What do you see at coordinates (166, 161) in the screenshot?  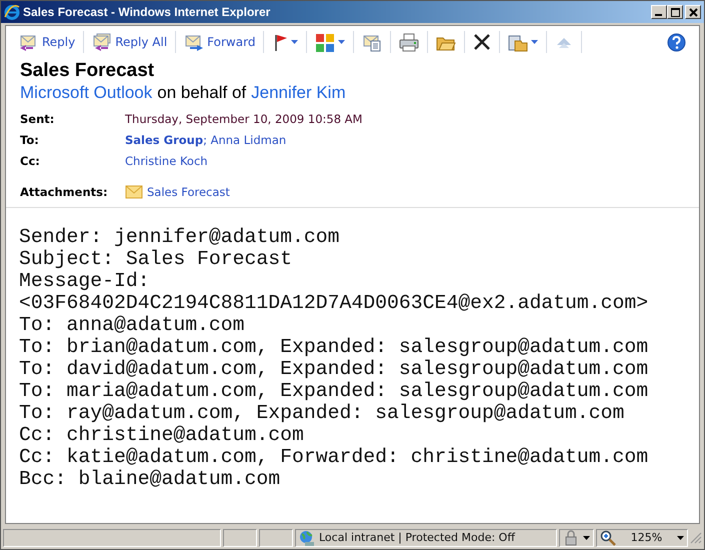 I see `recipient-link: Christine Koch` at bounding box center [166, 161].